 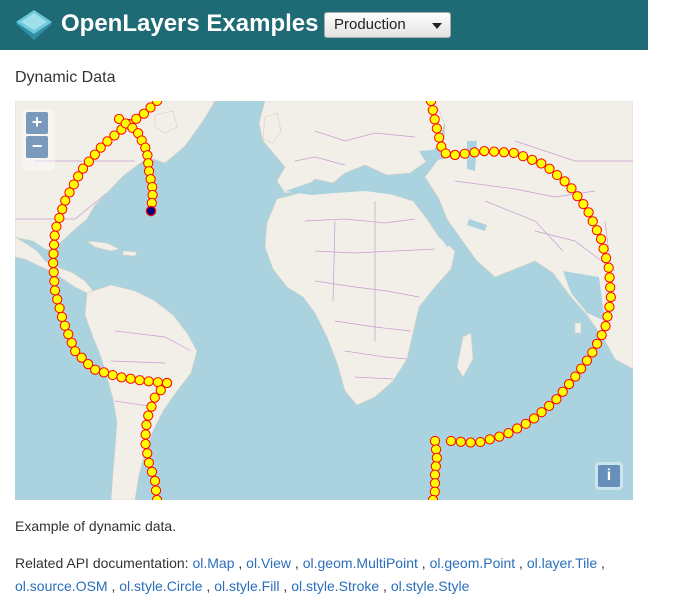 What do you see at coordinates (387, 25) in the screenshot?
I see `version-select: Production` at bounding box center [387, 25].